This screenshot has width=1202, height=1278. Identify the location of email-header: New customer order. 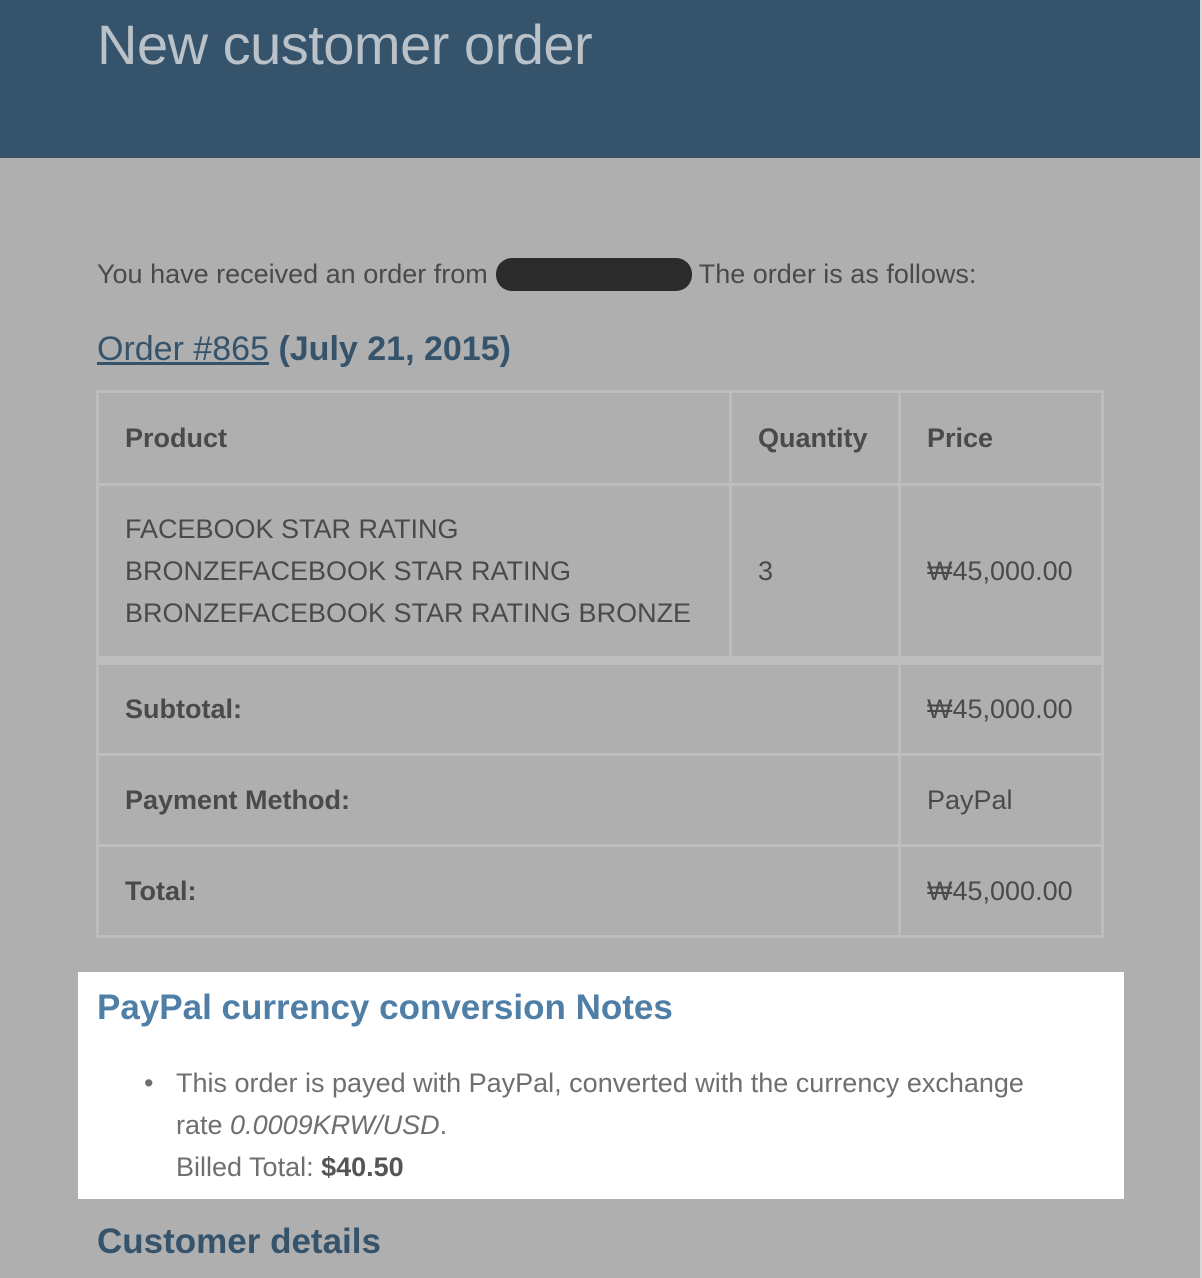
(600, 79).